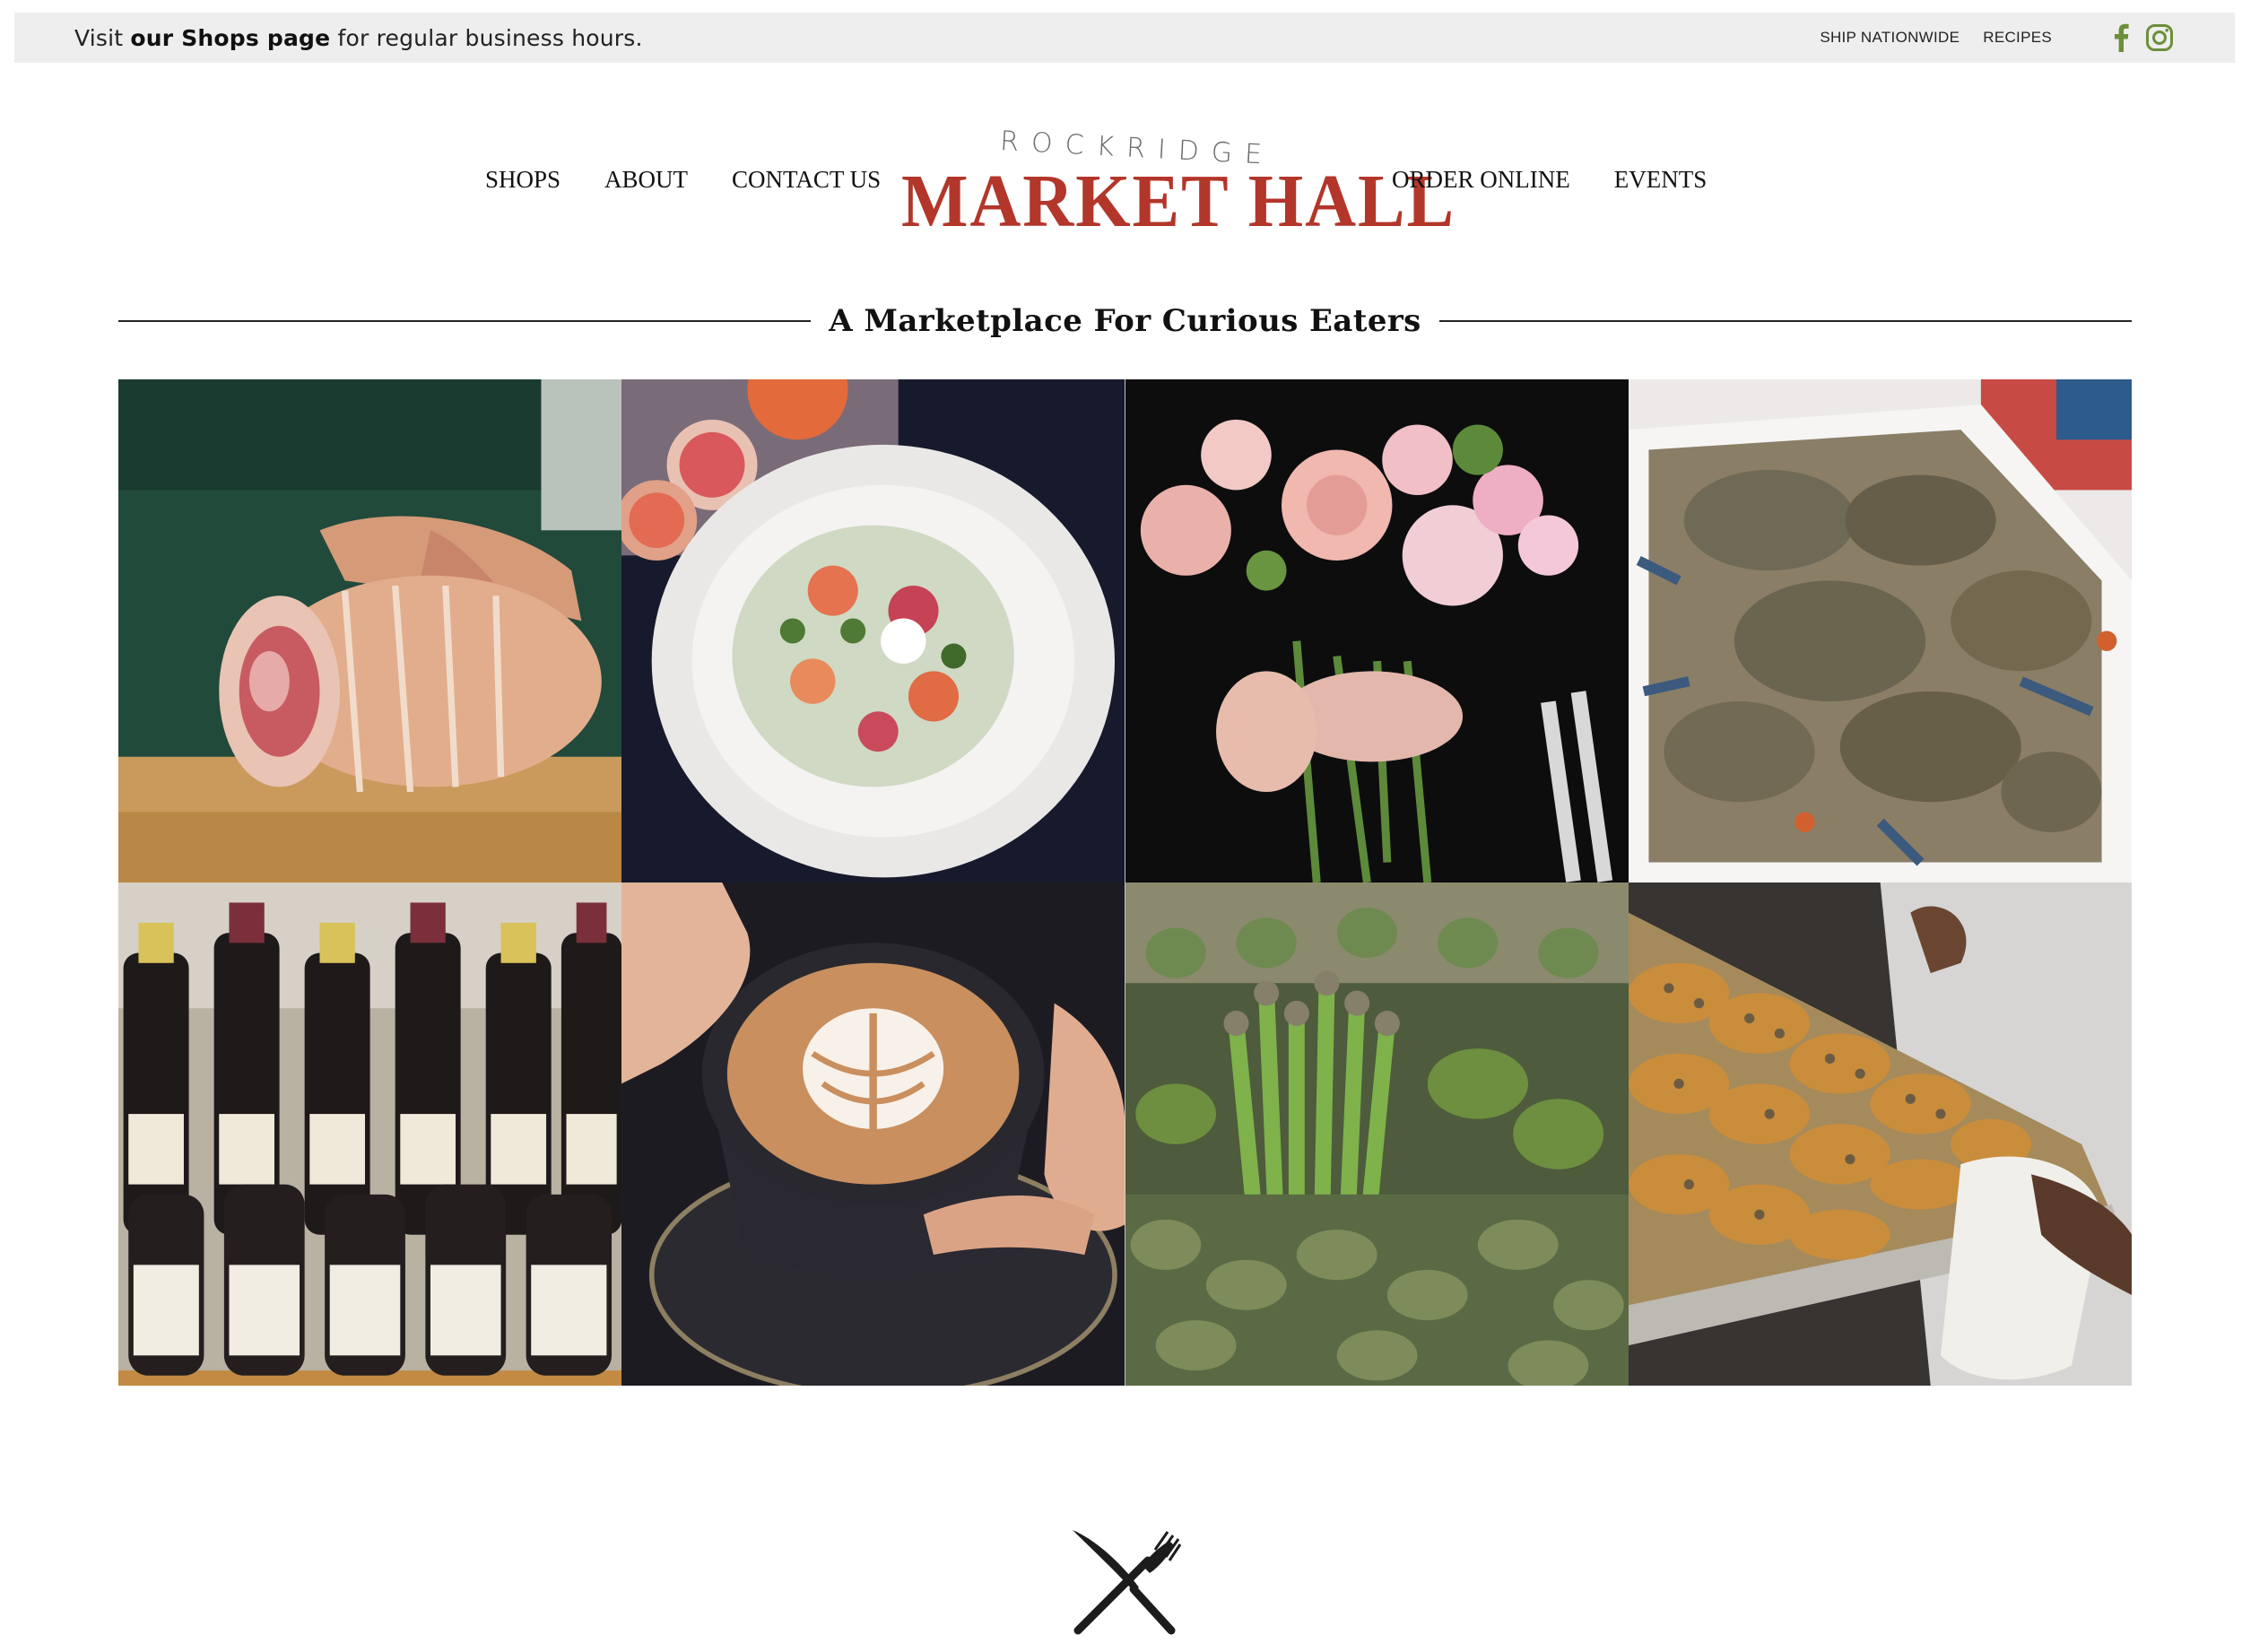 The height and width of the screenshot is (1652, 2242). I want to click on wine-bottles-photo, so click(370, 1134).